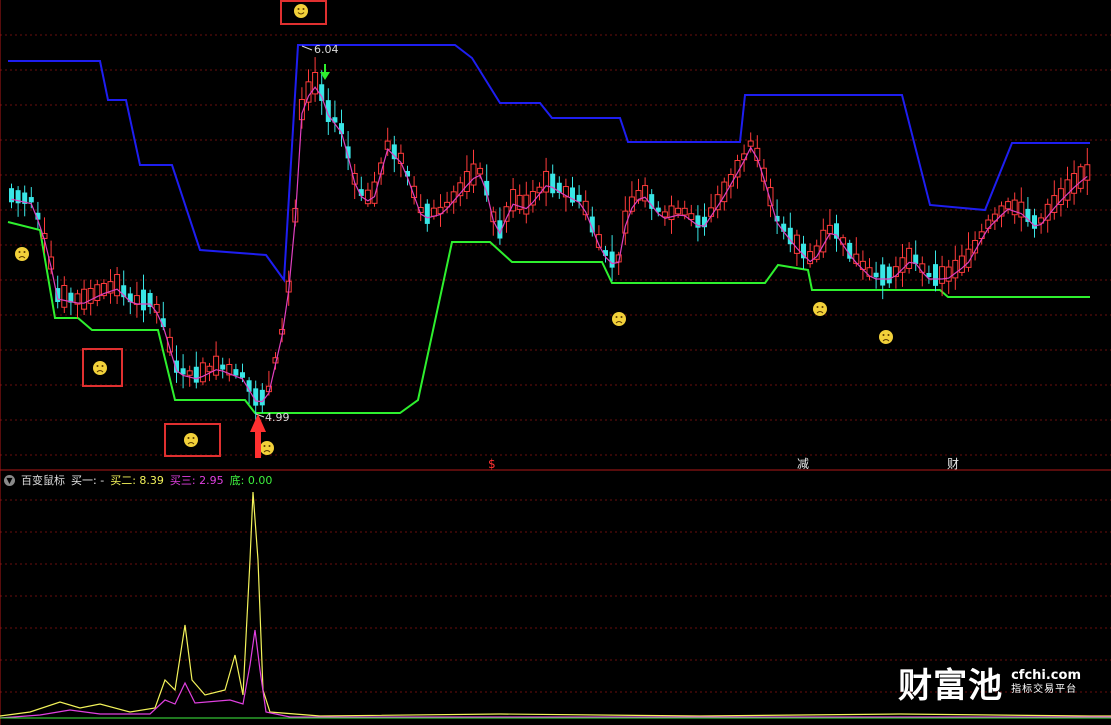 This screenshot has width=1111, height=725. I want to click on bottom-value: 0.00, so click(260, 480).